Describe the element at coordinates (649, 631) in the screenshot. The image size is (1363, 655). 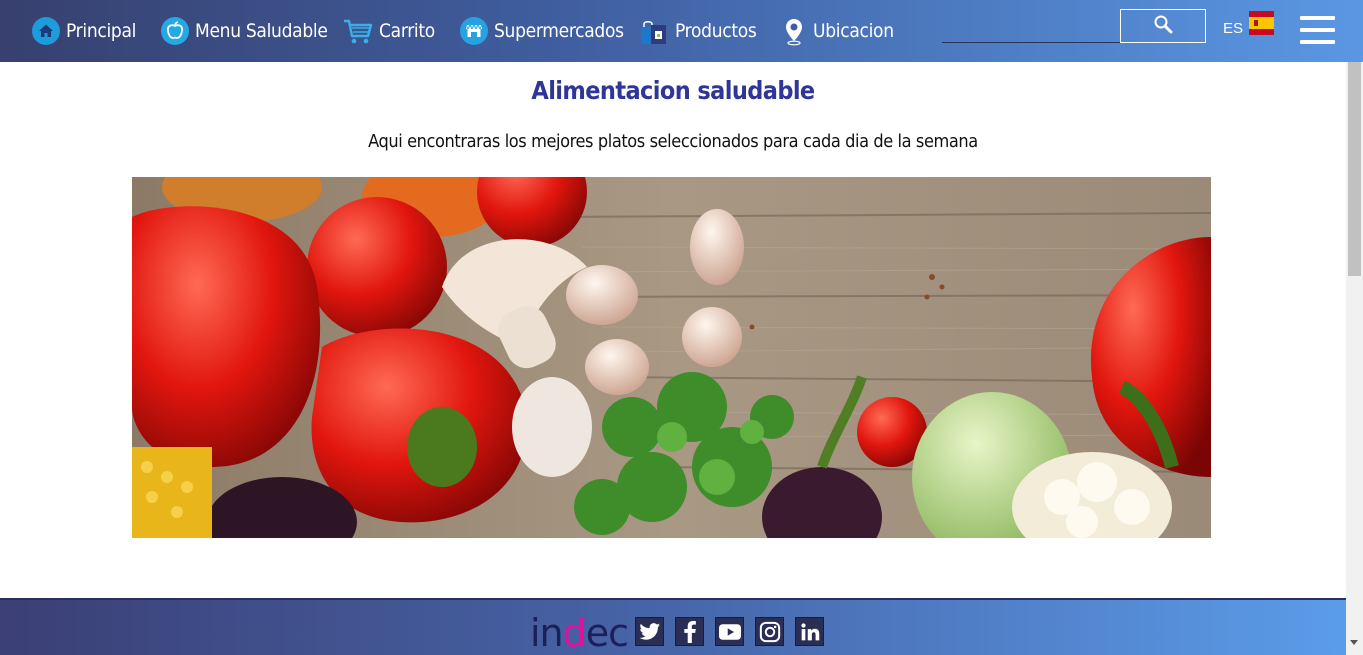
I see `twitter-icon` at that location.